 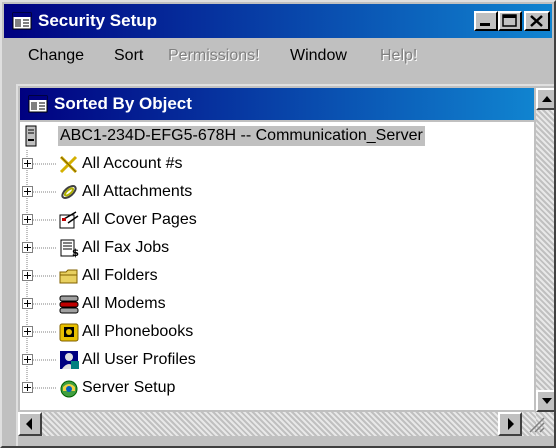 I want to click on tree-node-label: All Fax Jobs, so click(x=126, y=247).